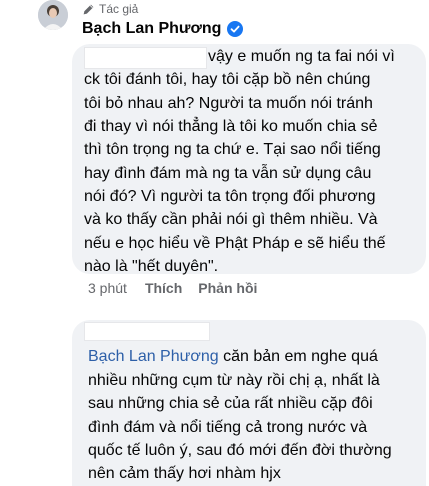  Describe the element at coordinates (230, 403) in the screenshot. I see `reply-line: sau những chia sẻ của rất nhiều cặp đôi` at that location.